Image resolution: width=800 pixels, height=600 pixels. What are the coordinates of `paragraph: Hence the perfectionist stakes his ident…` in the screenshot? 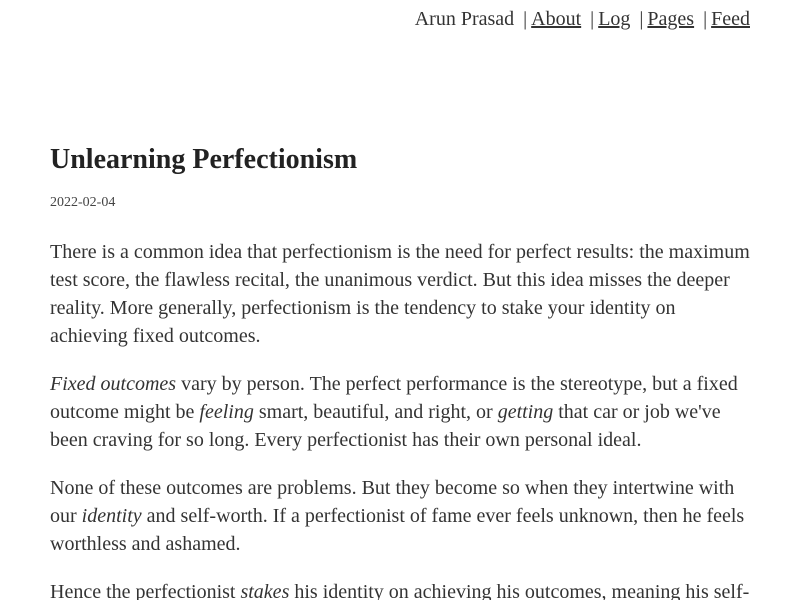 It's located at (400, 589).